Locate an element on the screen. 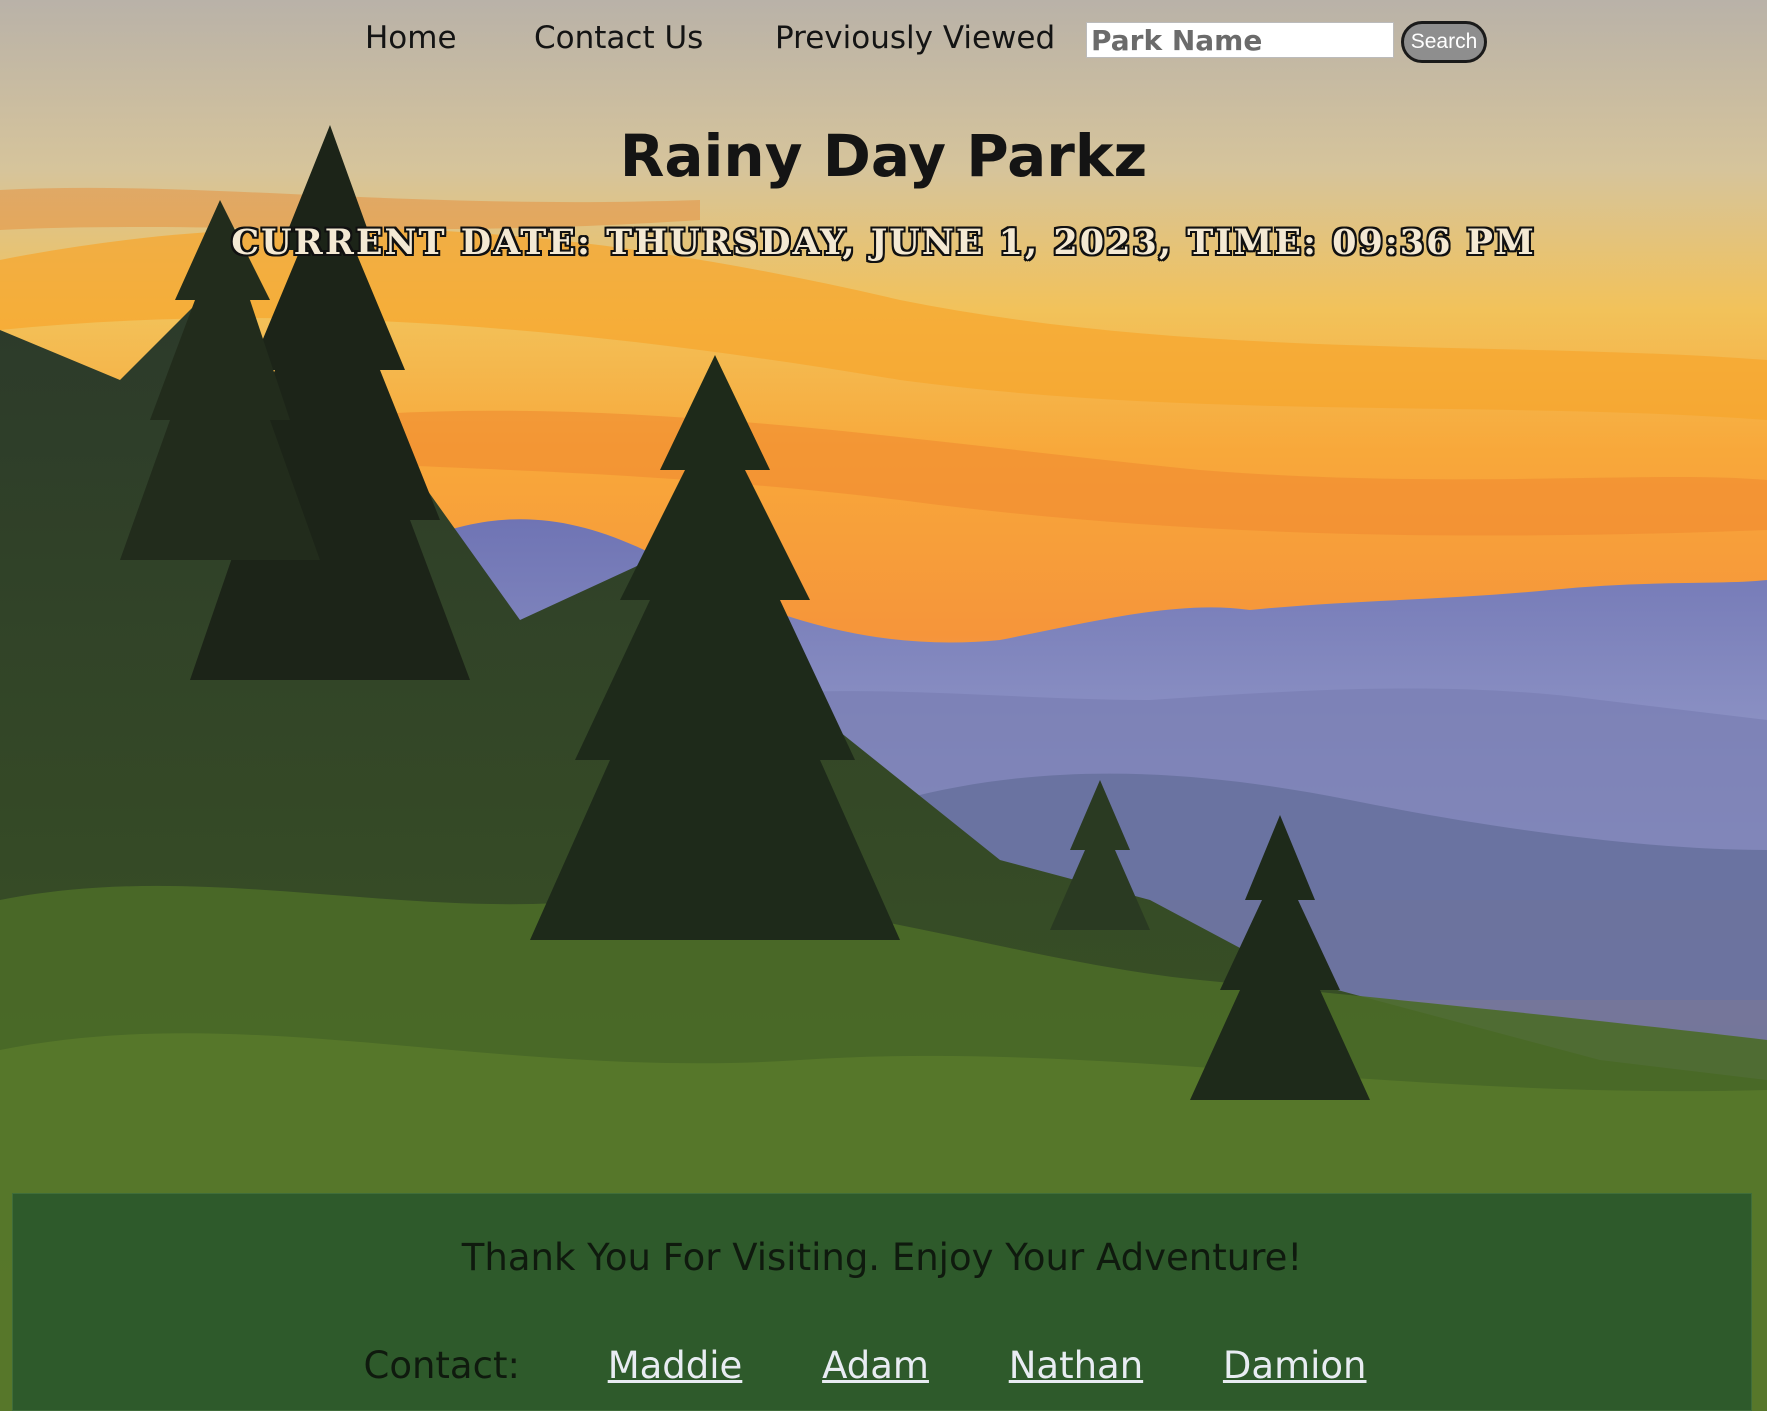 This screenshot has height=1411, width=1767. contact-link-nathan: Nathan is located at coordinates (1076, 1365).